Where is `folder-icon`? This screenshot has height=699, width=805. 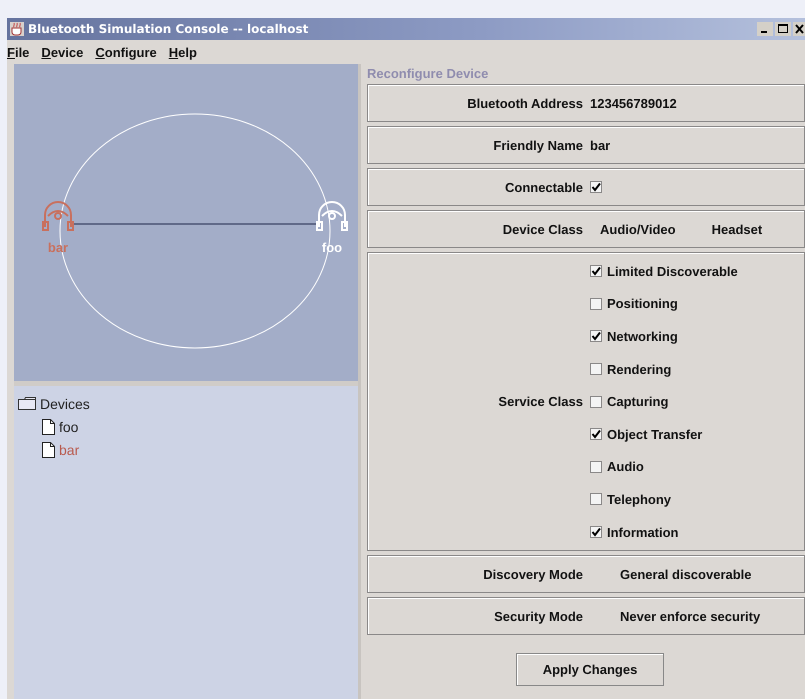 folder-icon is located at coordinates (27, 403).